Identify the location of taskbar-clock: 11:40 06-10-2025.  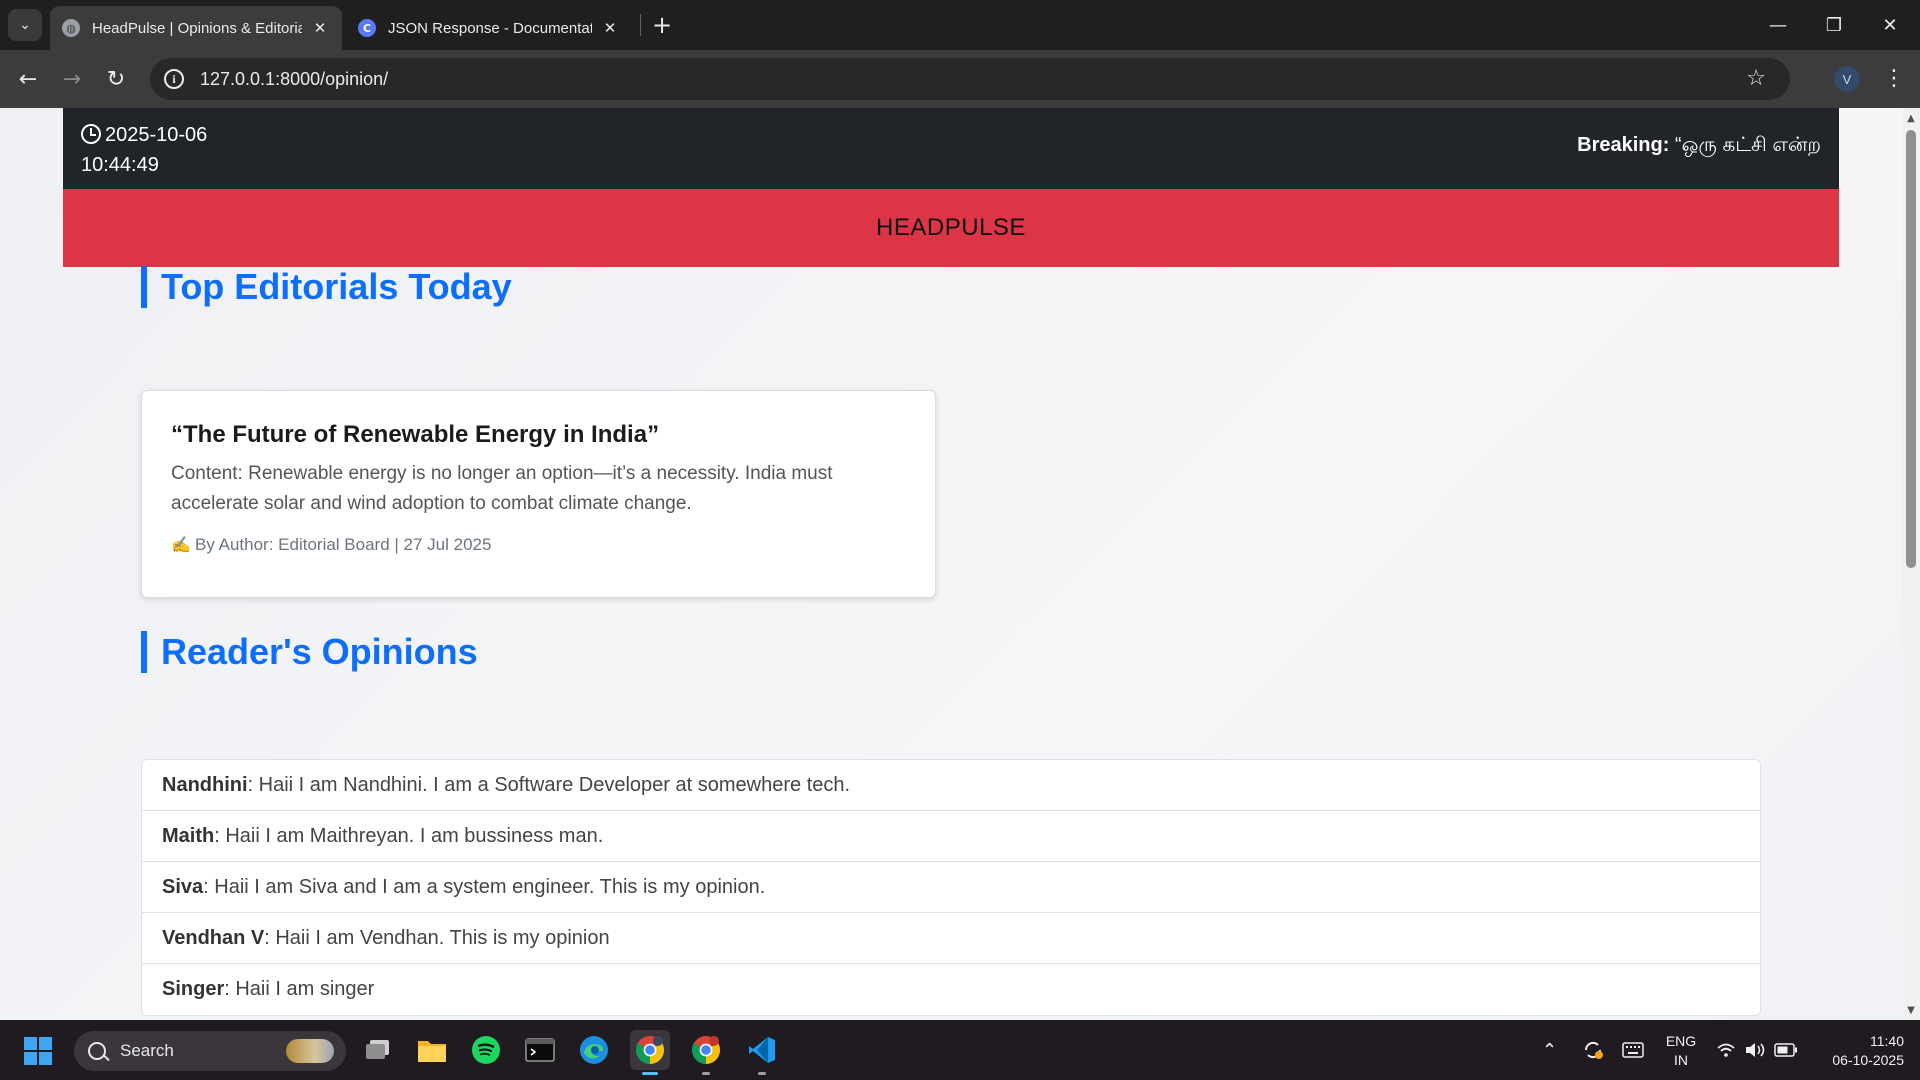
(1860, 1051).